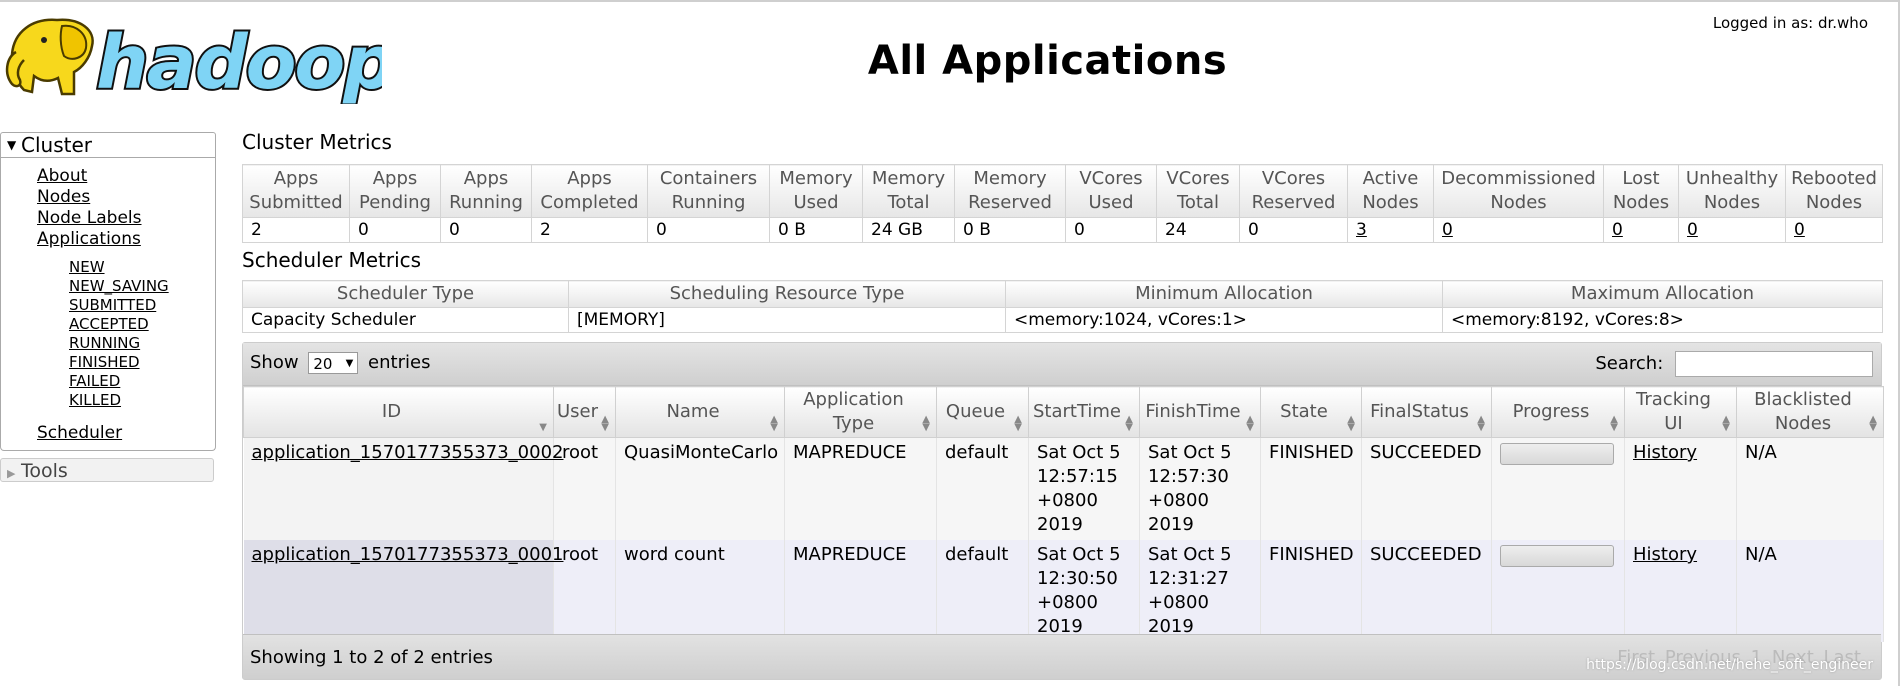  Describe the element at coordinates (89, 239) in the screenshot. I see `nav-link-applications: Applications` at that location.